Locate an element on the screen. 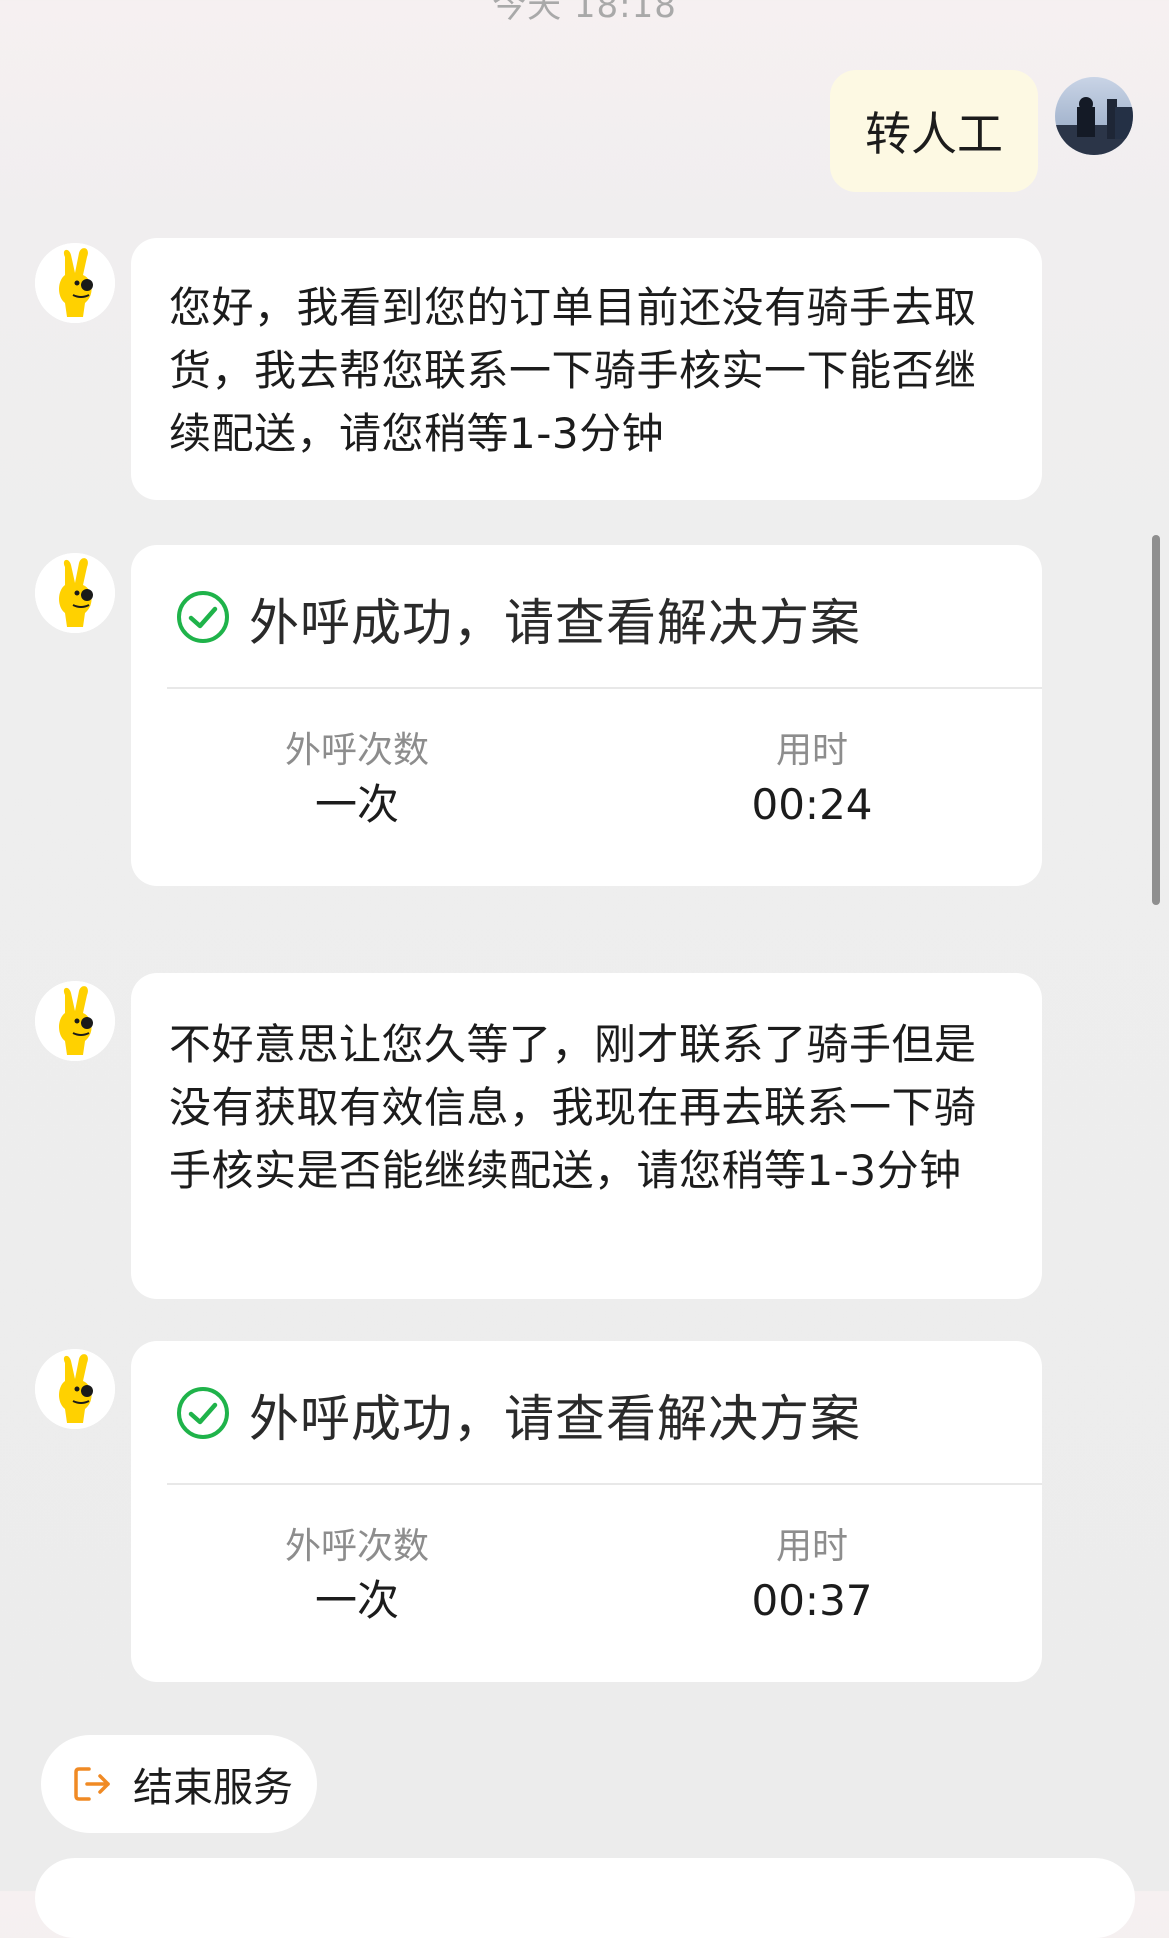 The image size is (1169, 1938). end-service-button: 结束服务 is located at coordinates (179, 1784).